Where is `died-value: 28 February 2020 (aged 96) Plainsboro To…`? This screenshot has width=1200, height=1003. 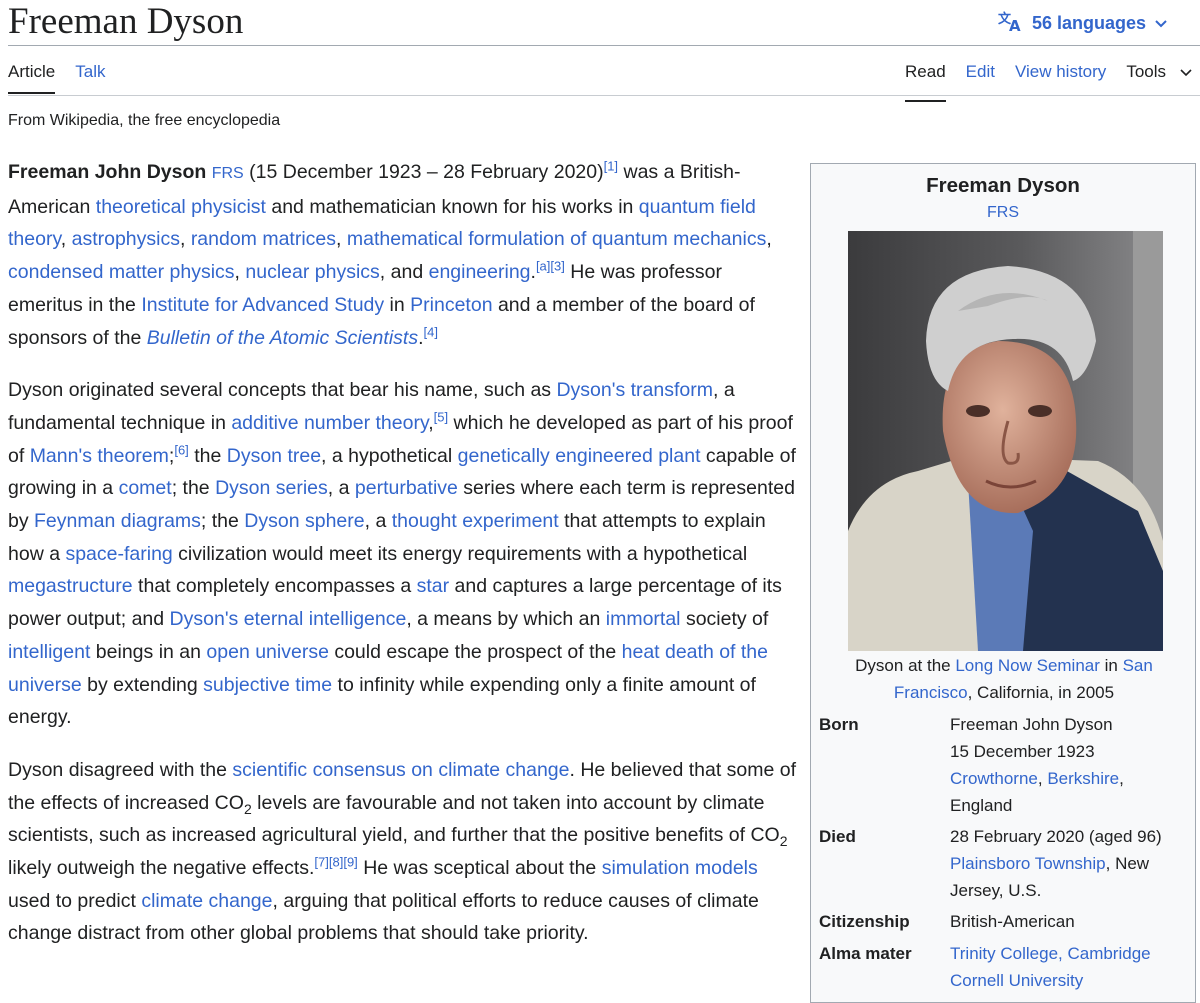
died-value: 28 February 2020 (aged 96) Plainsboro To… is located at coordinates (1056, 863).